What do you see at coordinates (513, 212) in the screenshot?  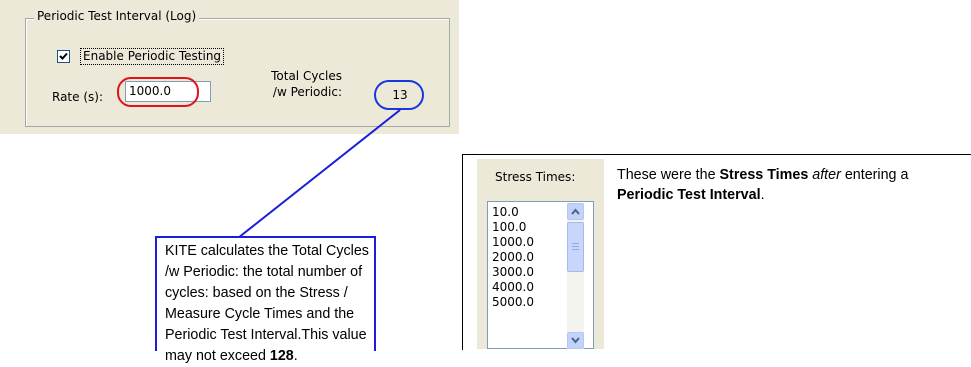 I see `list-item: 10.0` at bounding box center [513, 212].